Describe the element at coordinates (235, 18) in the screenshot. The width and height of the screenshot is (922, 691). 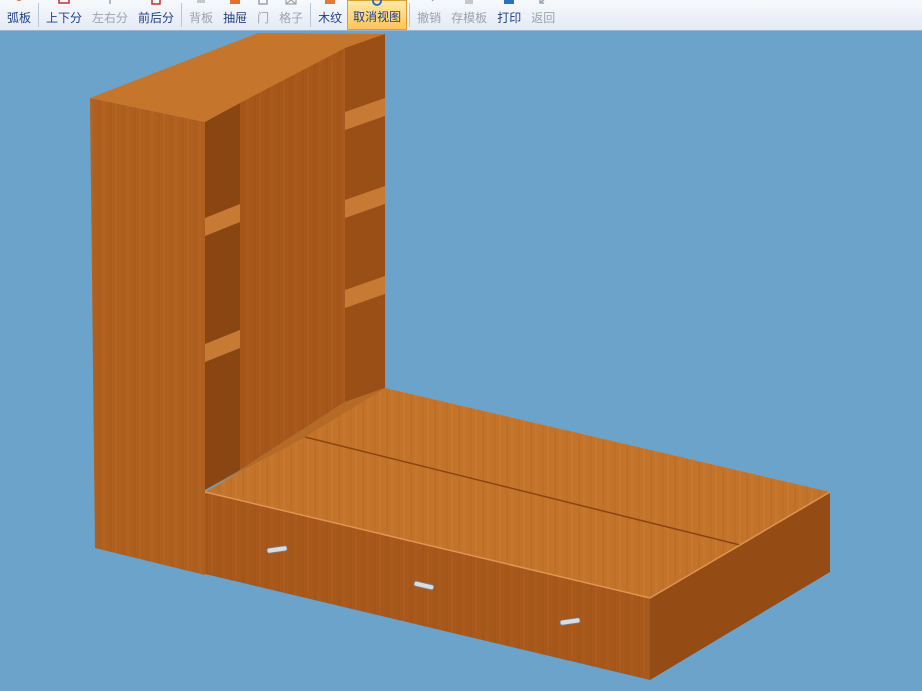
I see `drawer-label: 抽屉` at that location.